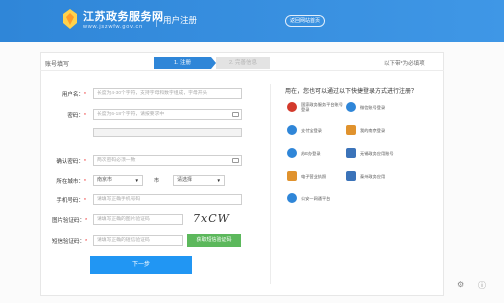 This screenshot has width=504, height=303. I want to click on district-label: 市, so click(157, 181).